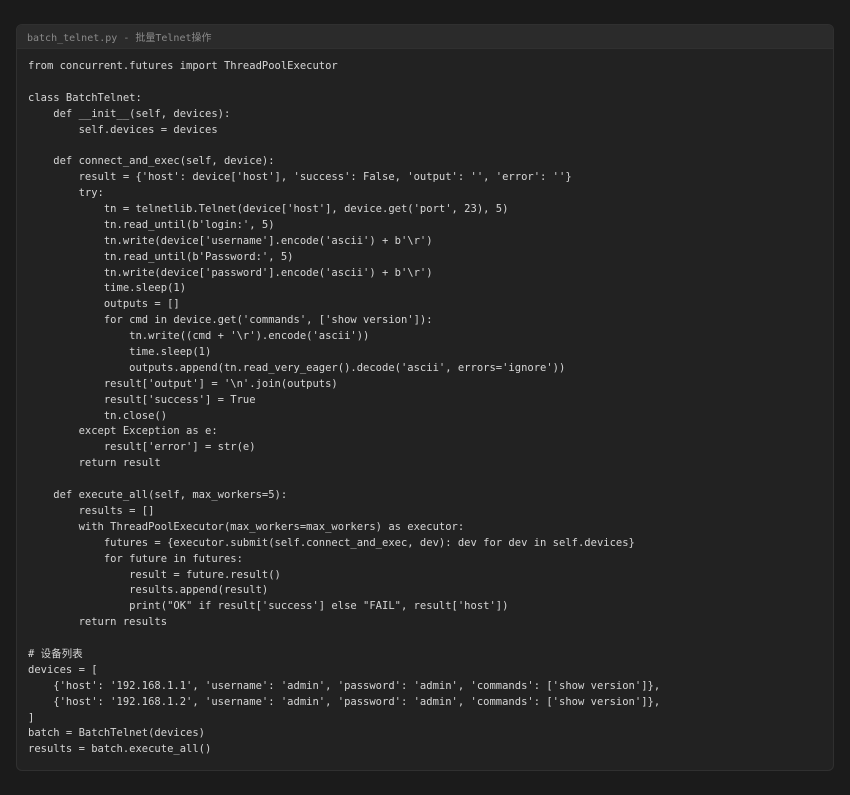  I want to click on code-line: return results, so click(98, 622).